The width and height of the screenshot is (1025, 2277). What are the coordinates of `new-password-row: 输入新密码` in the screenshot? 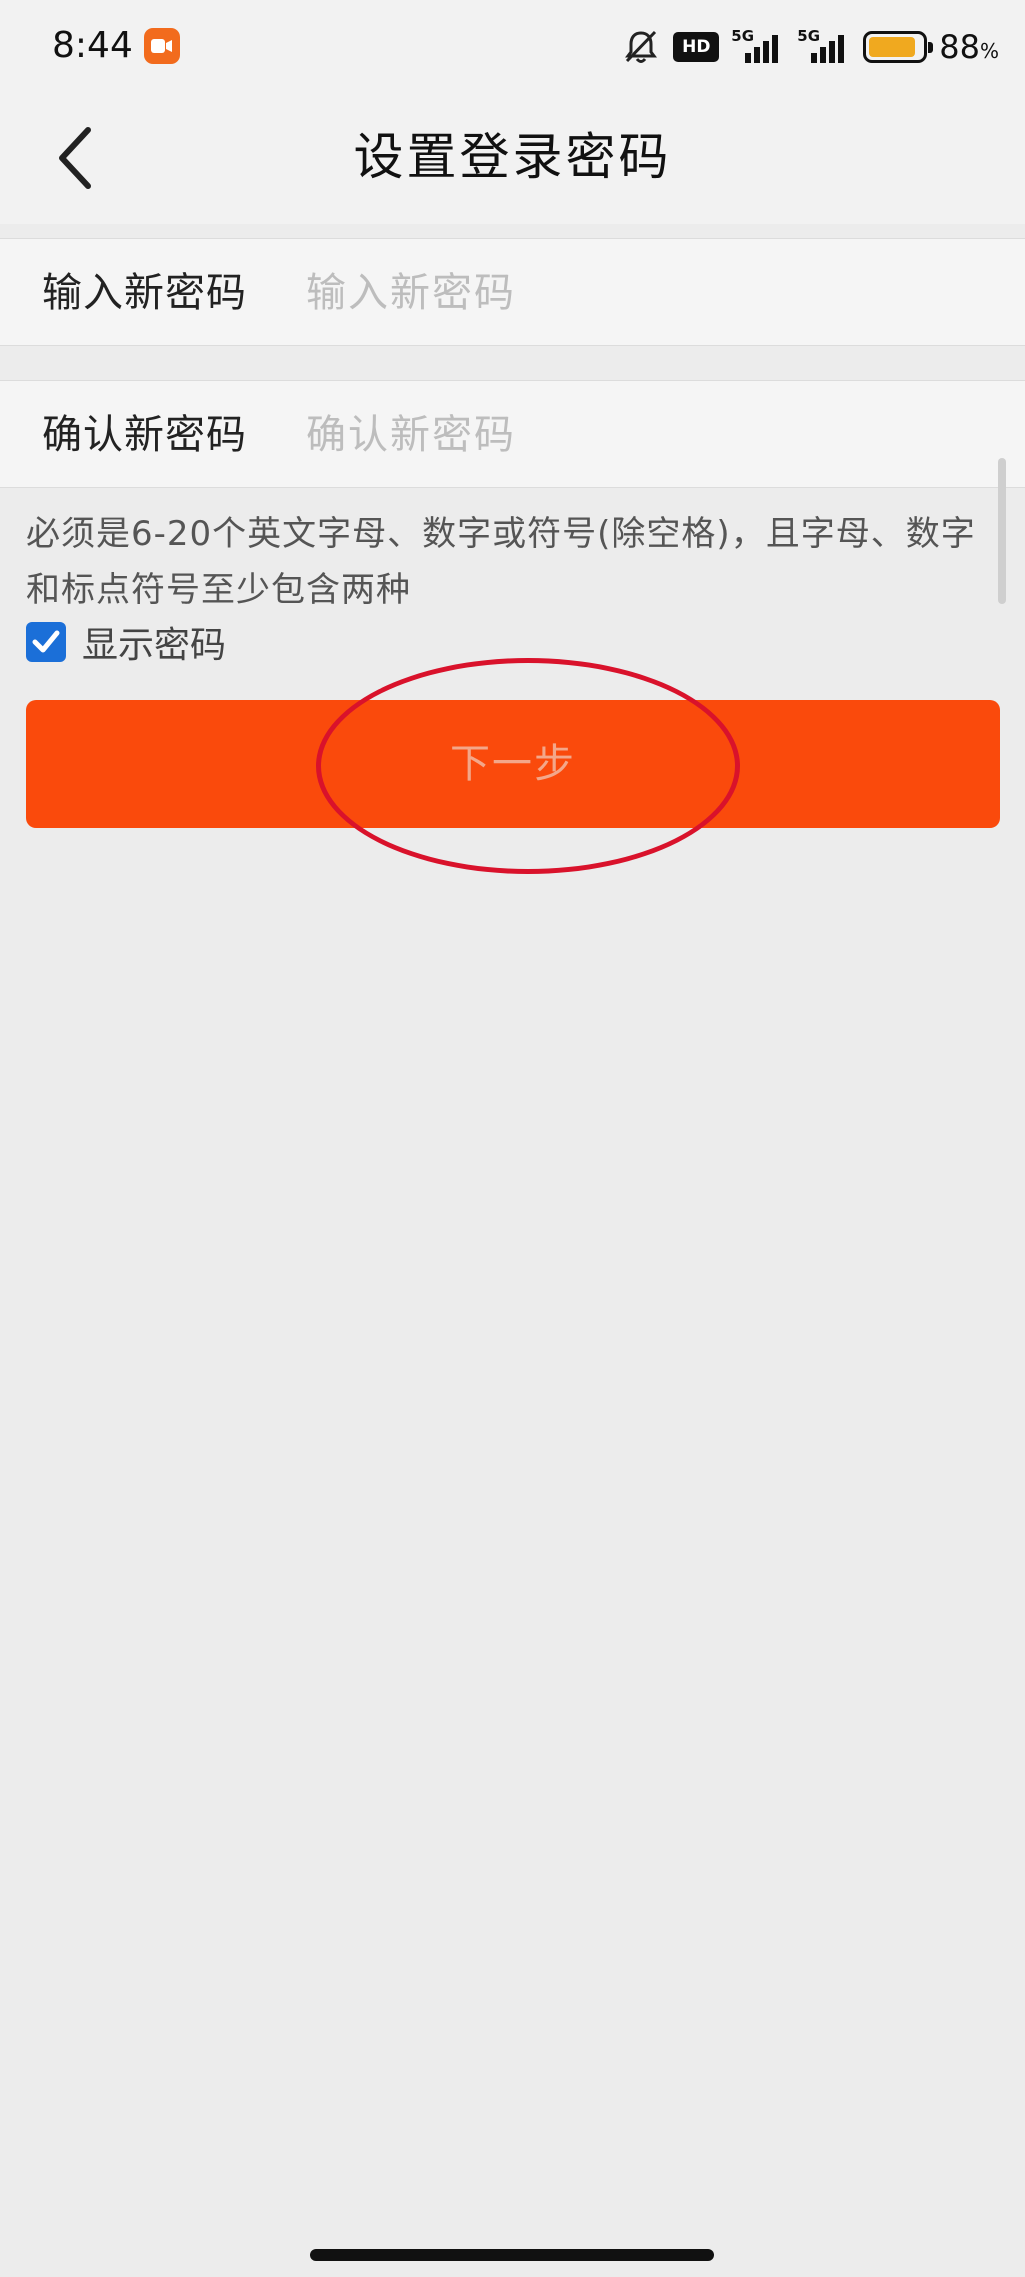 It's located at (512, 292).